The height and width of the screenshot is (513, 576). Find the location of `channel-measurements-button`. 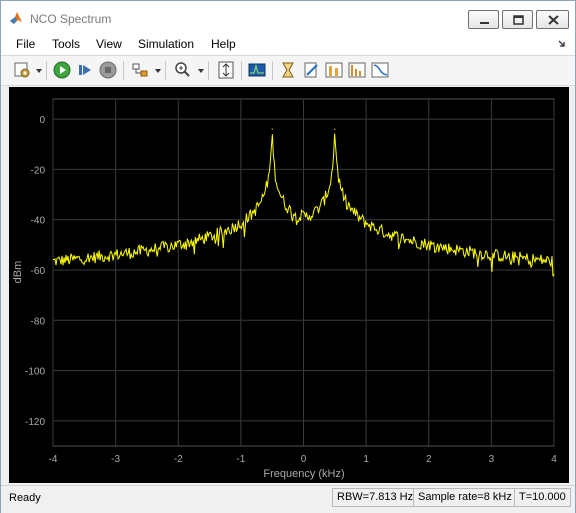

channel-measurements-button is located at coordinates (334, 70).